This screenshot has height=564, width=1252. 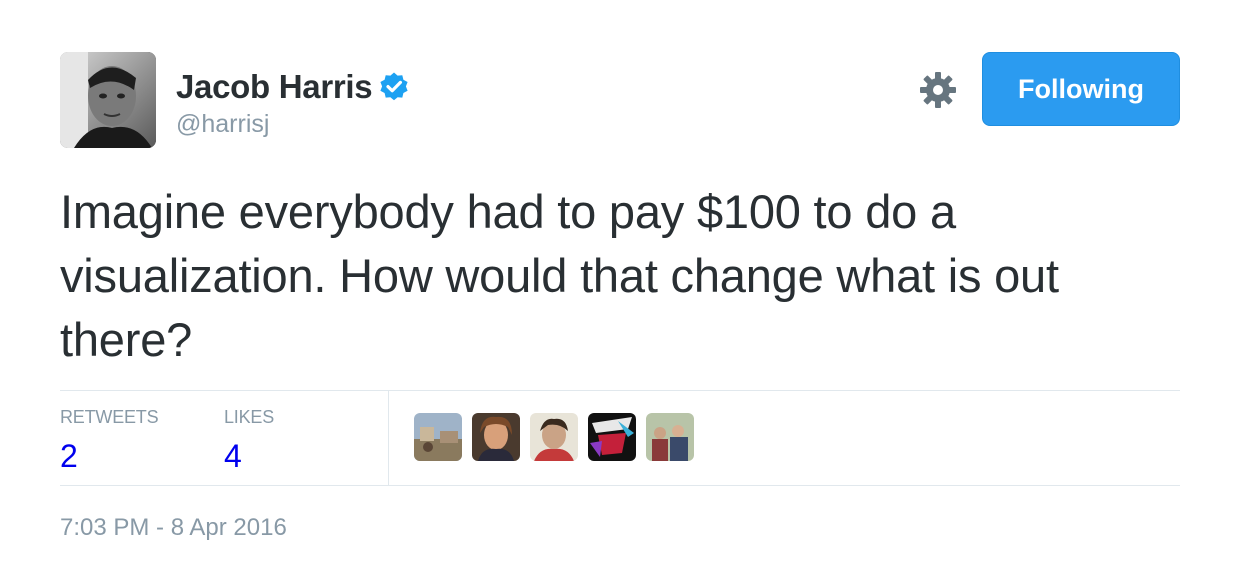 I want to click on retweets-label: RETWEETS, so click(x=109, y=417).